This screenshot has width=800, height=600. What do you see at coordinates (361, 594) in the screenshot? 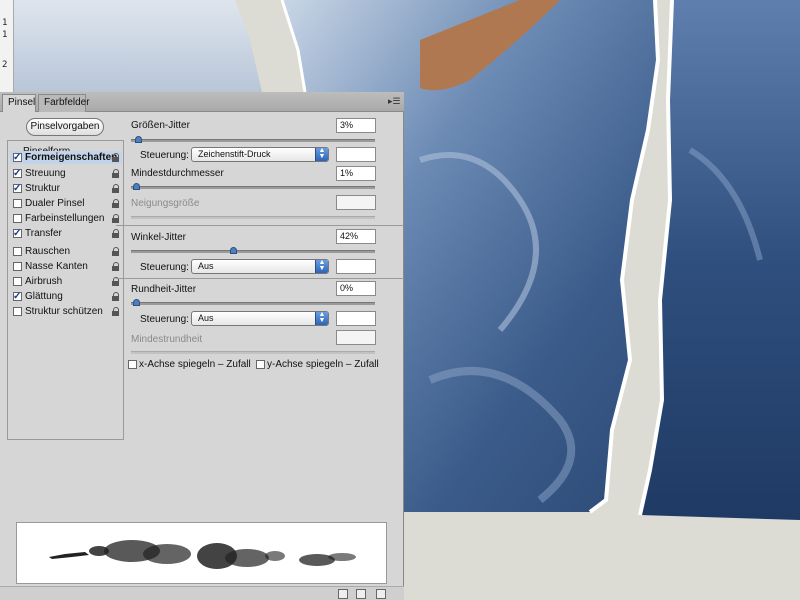
I see `grid-icon` at bounding box center [361, 594].